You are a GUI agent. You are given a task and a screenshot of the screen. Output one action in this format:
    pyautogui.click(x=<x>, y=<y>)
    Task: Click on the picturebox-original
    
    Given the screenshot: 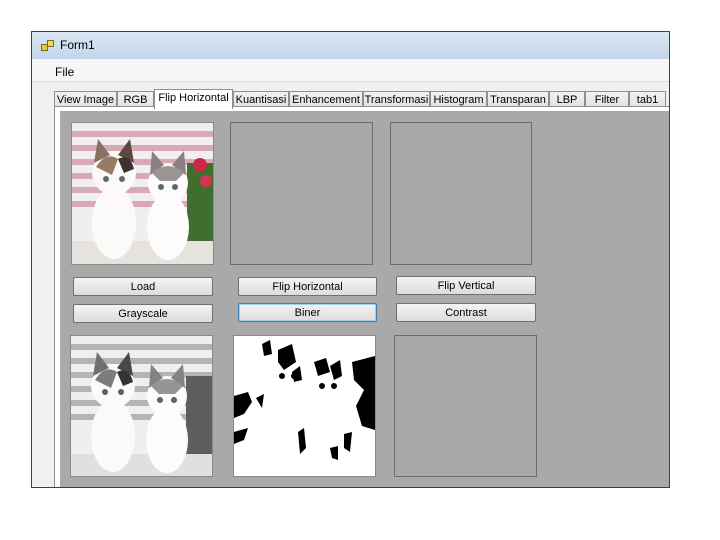 What is the action you would take?
    pyautogui.click(x=142, y=193)
    